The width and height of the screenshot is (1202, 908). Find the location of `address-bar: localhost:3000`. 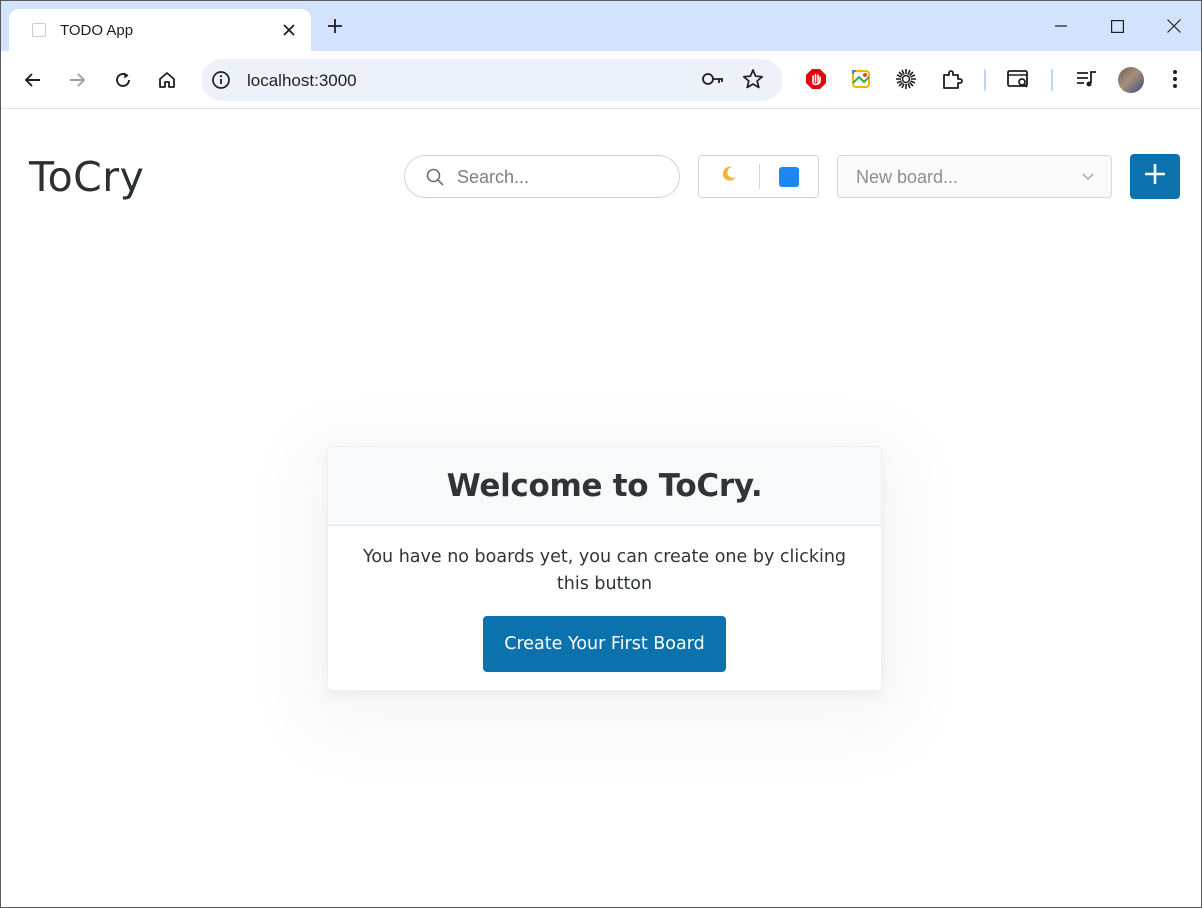

address-bar: localhost:3000 is located at coordinates (492, 80).